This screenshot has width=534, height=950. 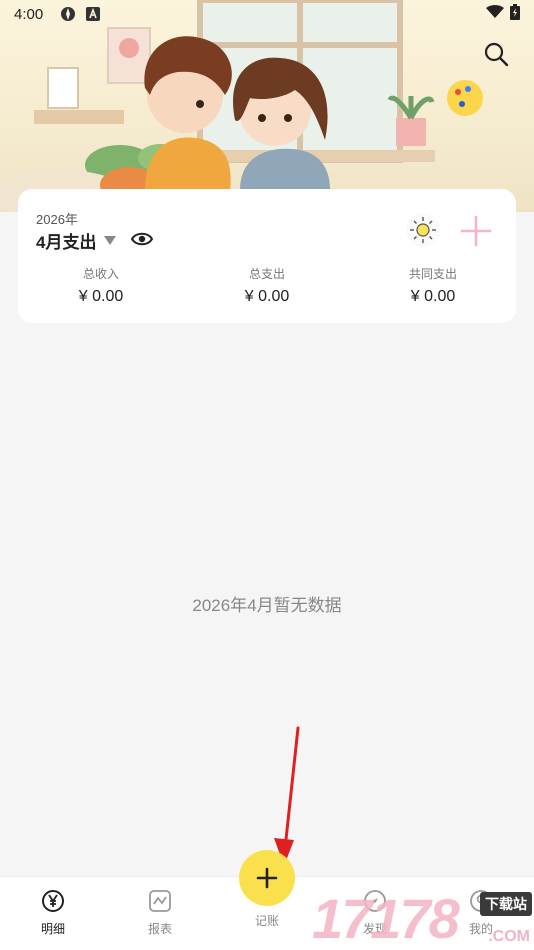 I want to click on yen-circle-icon, so click(x=53, y=901).